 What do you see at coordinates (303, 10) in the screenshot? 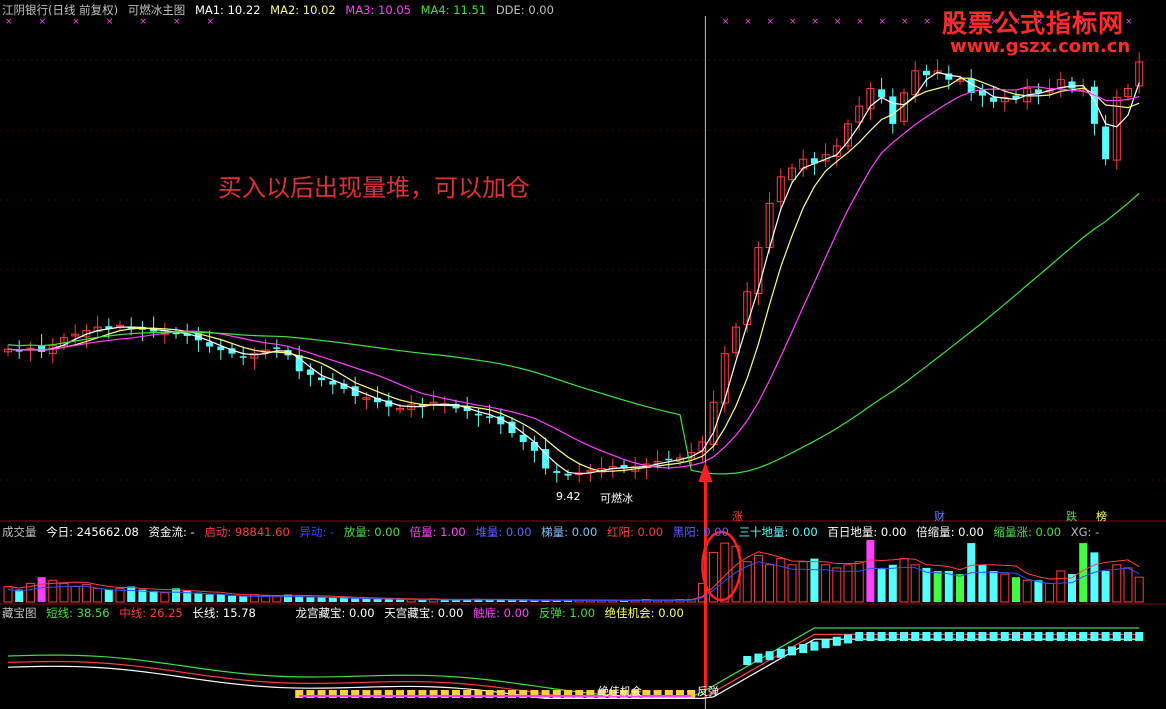
I see `ma2-value: MA2: 10.02` at bounding box center [303, 10].